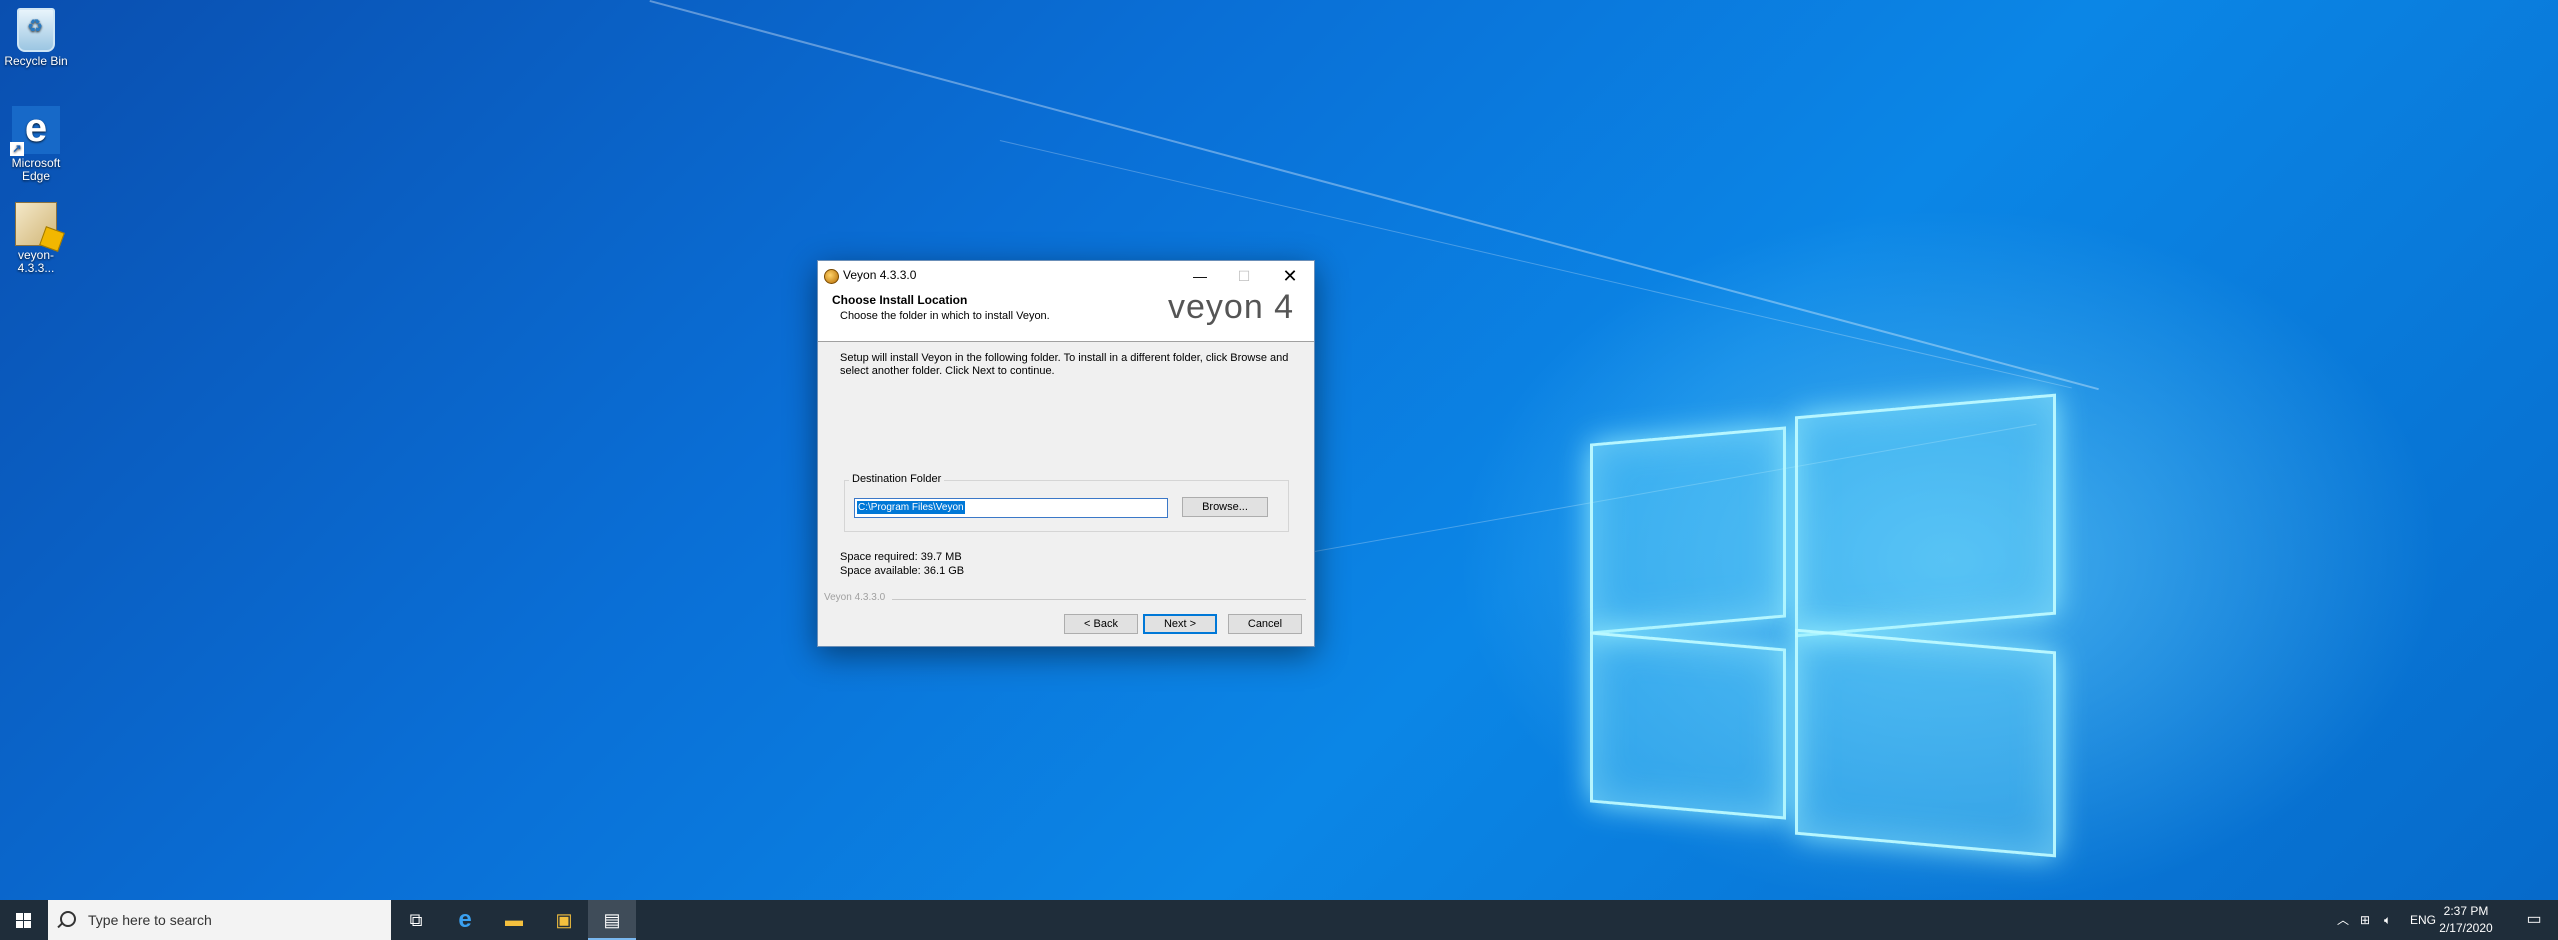  Describe the element at coordinates (68, 919) in the screenshot. I see `search-icon` at that location.